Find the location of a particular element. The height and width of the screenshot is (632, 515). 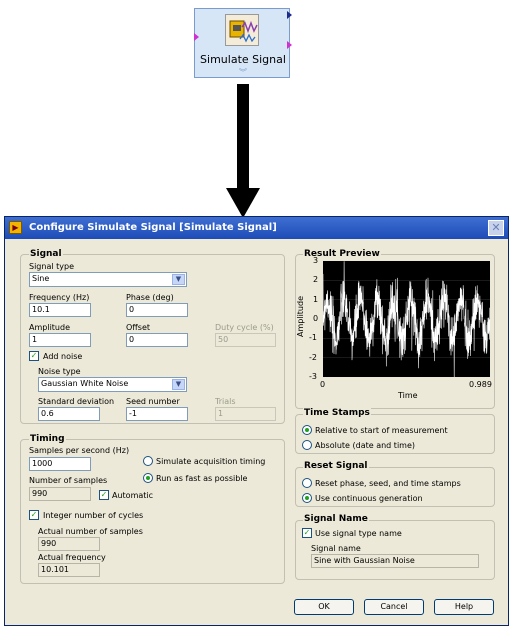

add-noise-checkbox: ✓ is located at coordinates (34, 356).